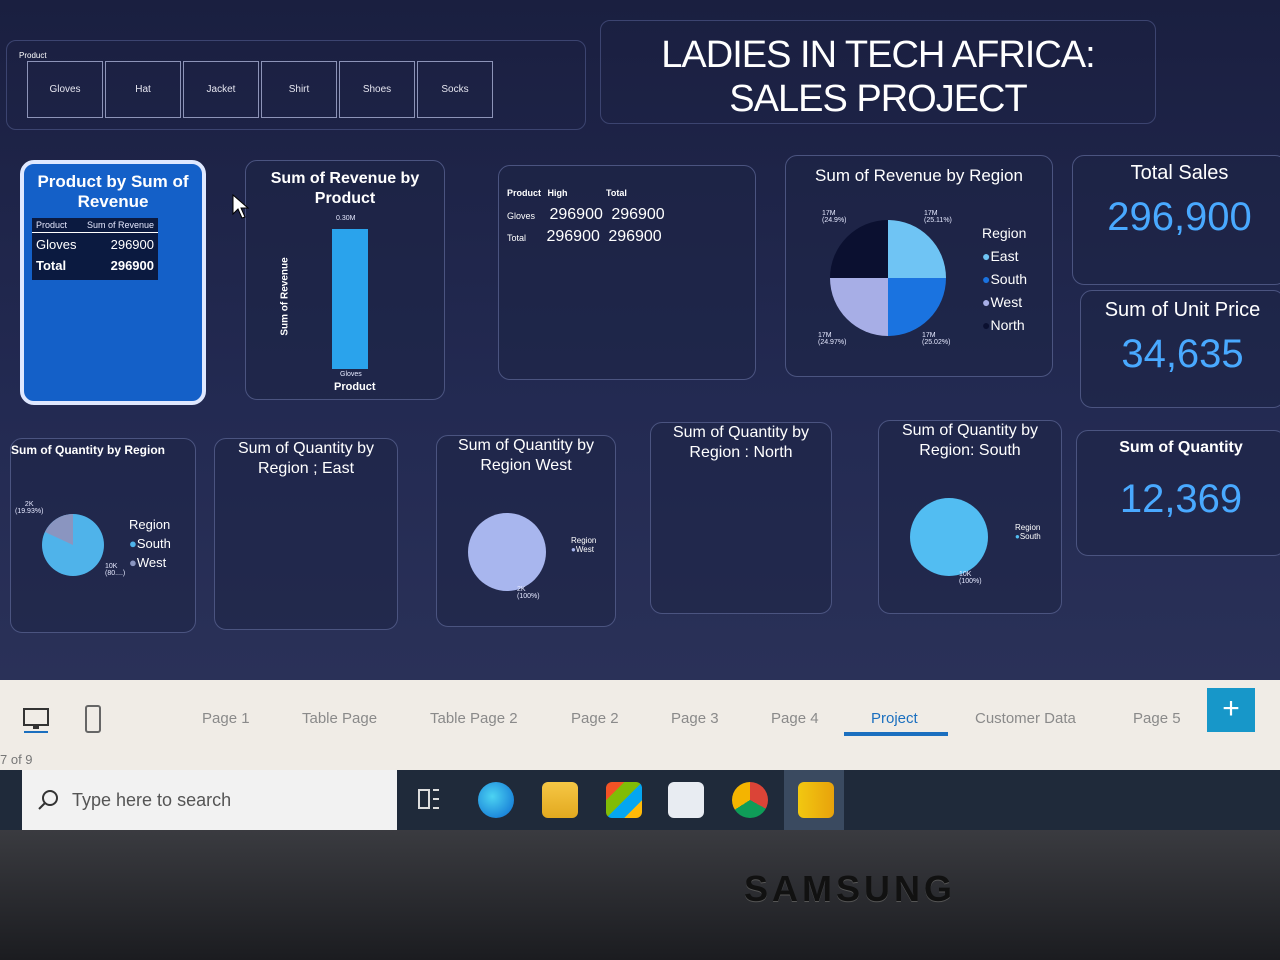 The image size is (1280, 960). I want to click on slicer-item-shoes: Shoes, so click(377, 89).